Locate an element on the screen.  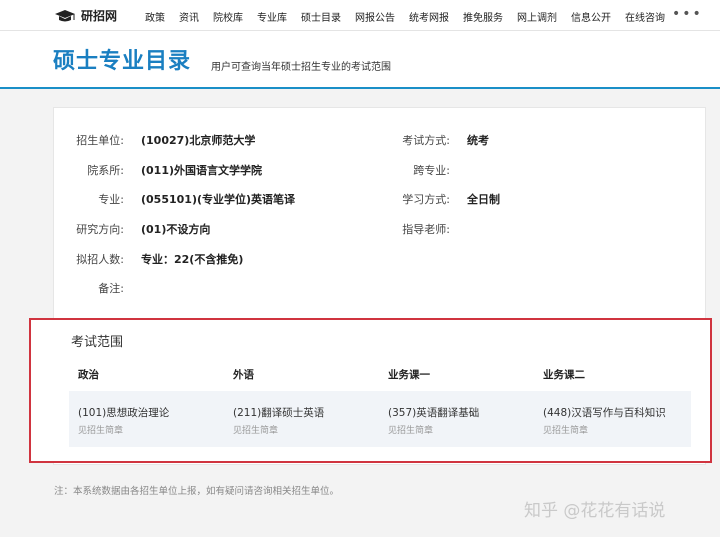
site-logo: 研招网 is located at coordinates (85, 15).